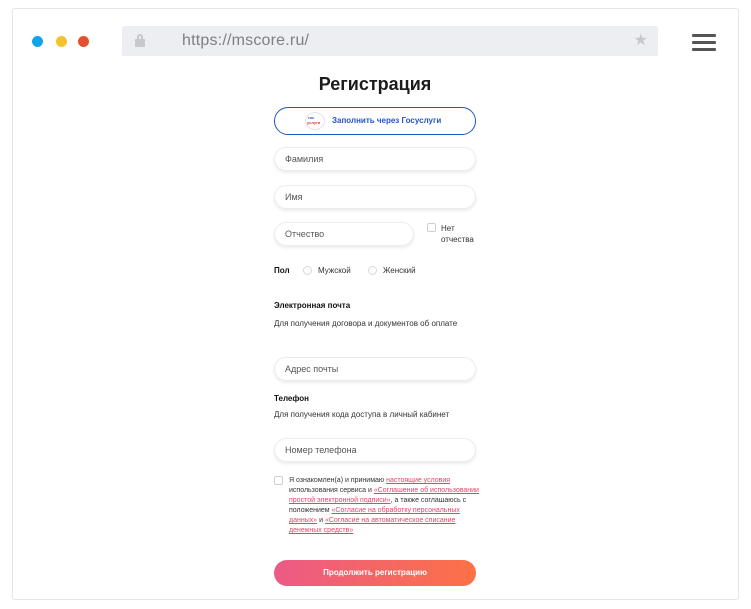 The image size is (751, 609). Describe the element at coordinates (344, 234) in the screenshot. I see `patronymic-input: Отчество` at that location.